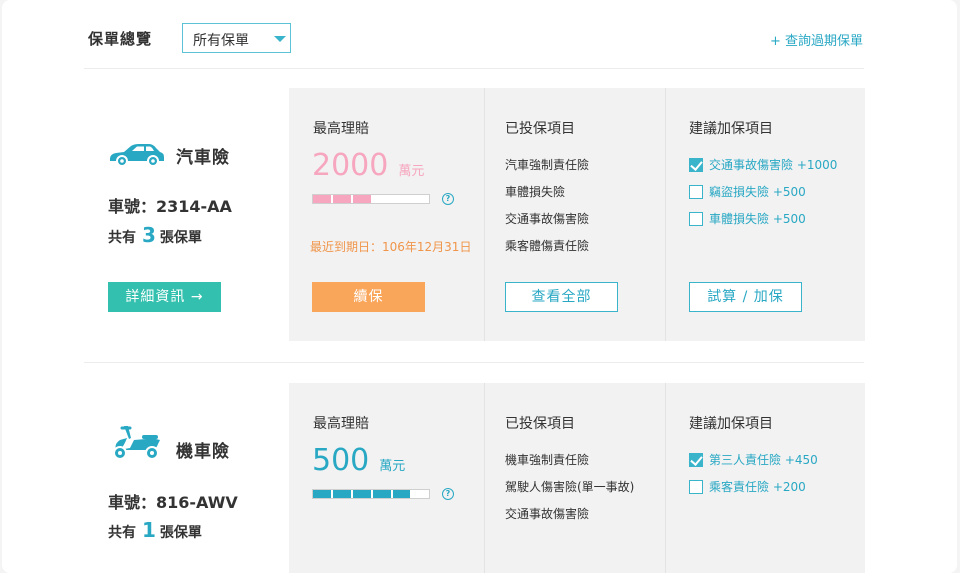 The width and height of the screenshot is (960, 573). What do you see at coordinates (535, 192) in the screenshot?
I see `covered-item: 車體損失險` at bounding box center [535, 192].